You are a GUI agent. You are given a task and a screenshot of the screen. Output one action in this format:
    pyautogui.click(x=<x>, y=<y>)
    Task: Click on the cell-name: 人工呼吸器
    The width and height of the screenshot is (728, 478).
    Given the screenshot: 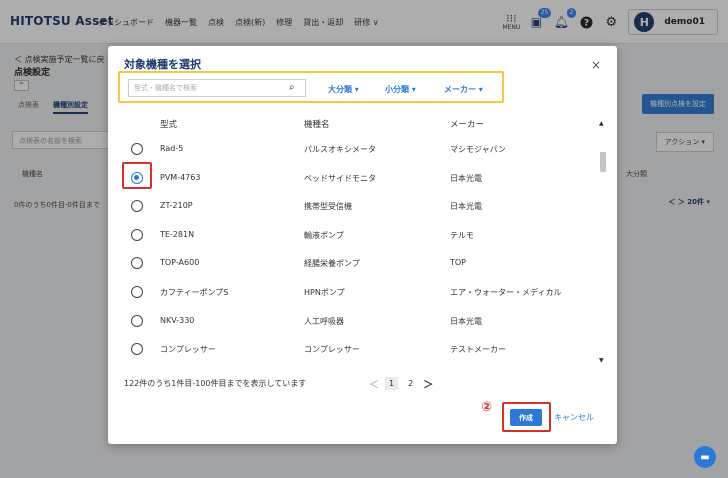 What is the action you would take?
    pyautogui.click(x=324, y=321)
    